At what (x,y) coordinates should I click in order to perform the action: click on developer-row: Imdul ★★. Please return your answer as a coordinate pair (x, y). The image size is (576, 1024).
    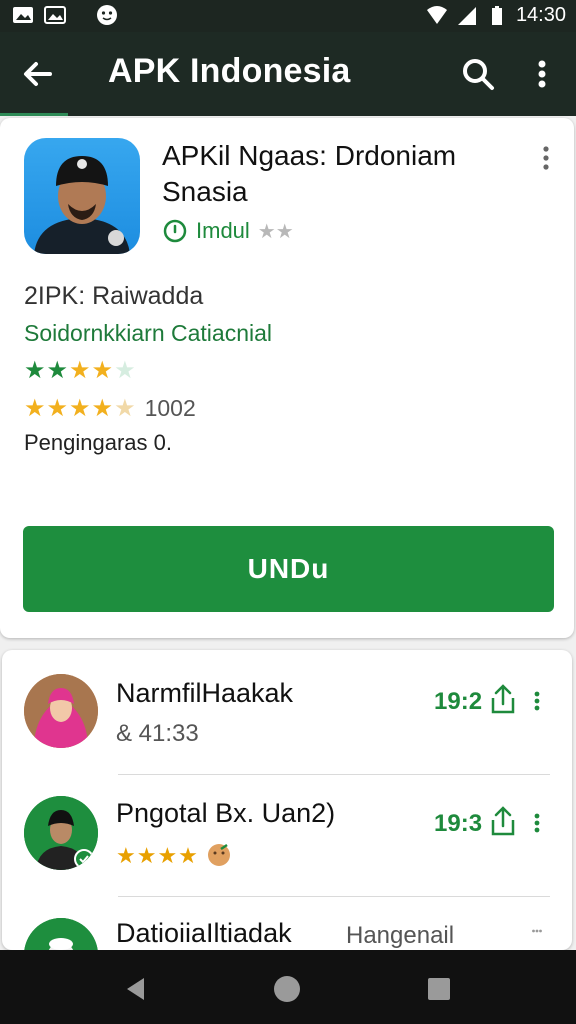
    Looking at the image, I should click on (228, 231).